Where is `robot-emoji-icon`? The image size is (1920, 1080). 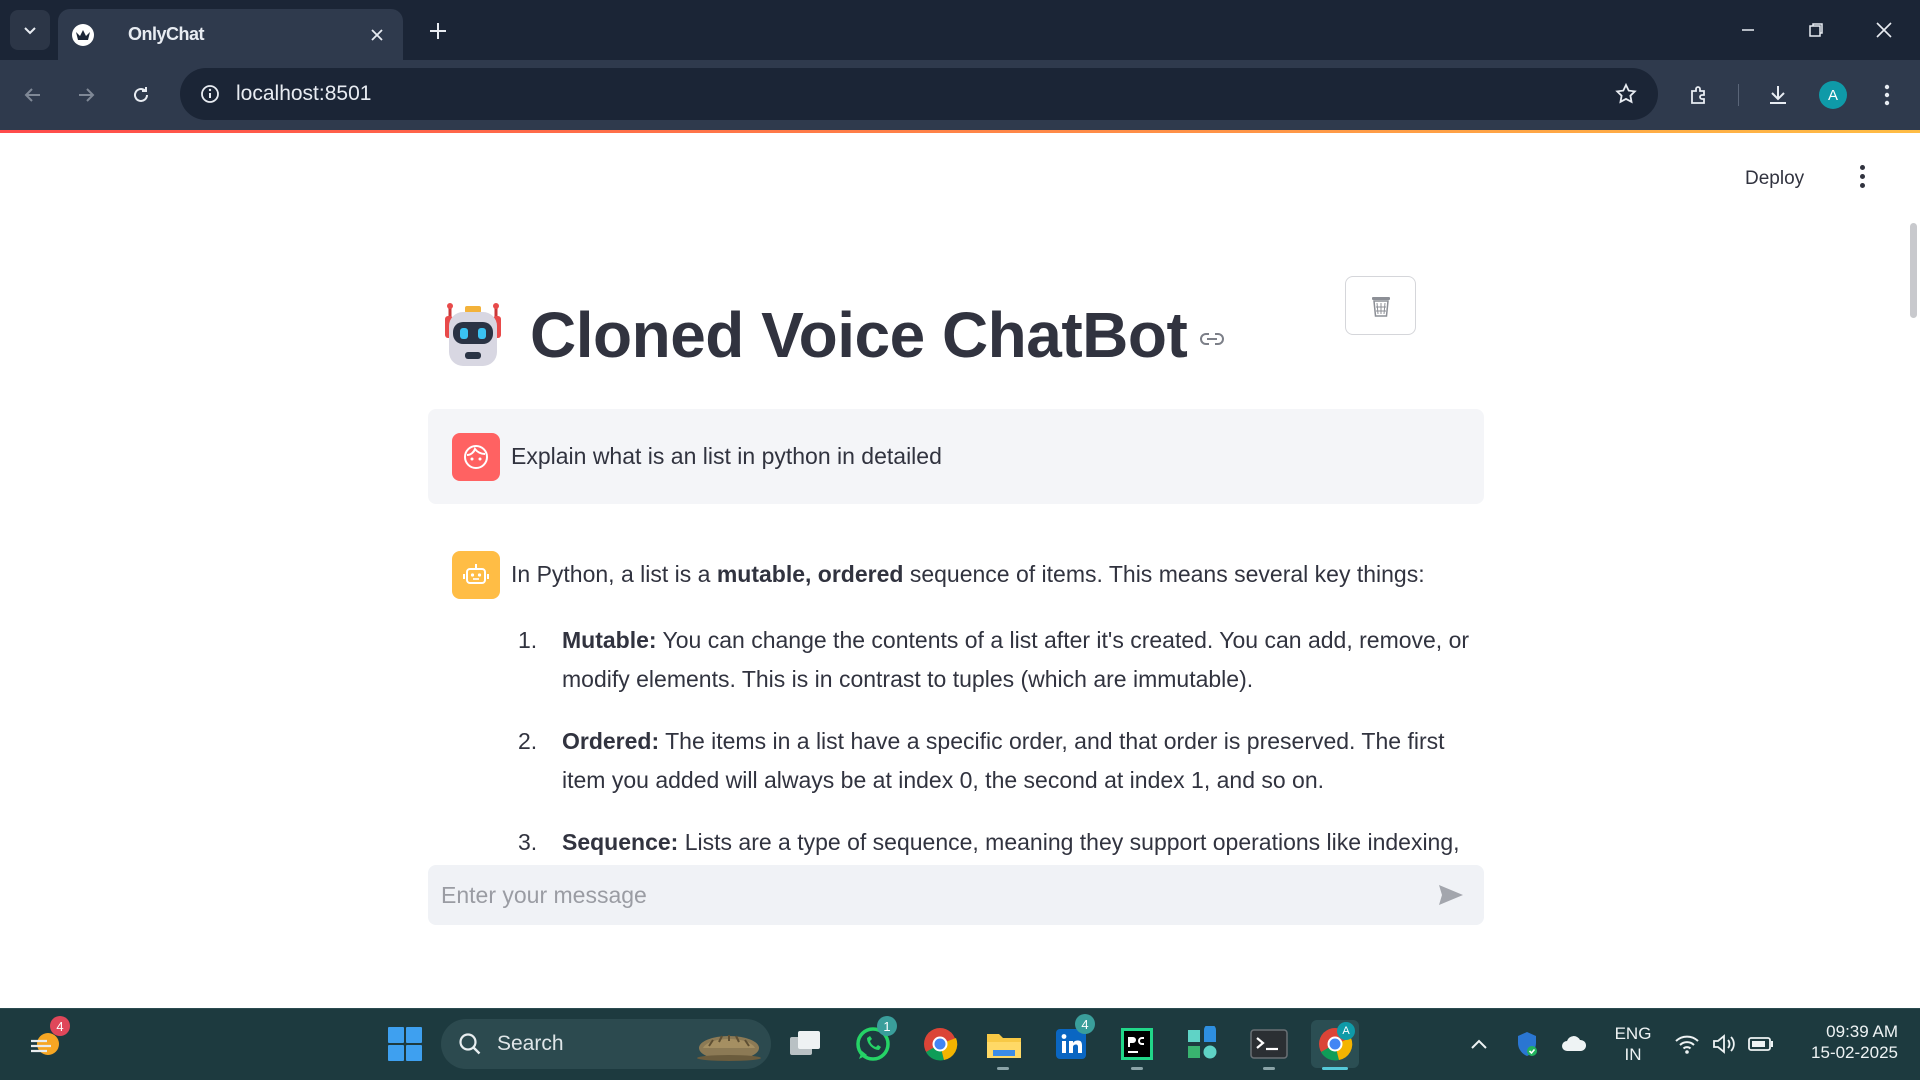 robot-emoji-icon is located at coordinates (473, 334).